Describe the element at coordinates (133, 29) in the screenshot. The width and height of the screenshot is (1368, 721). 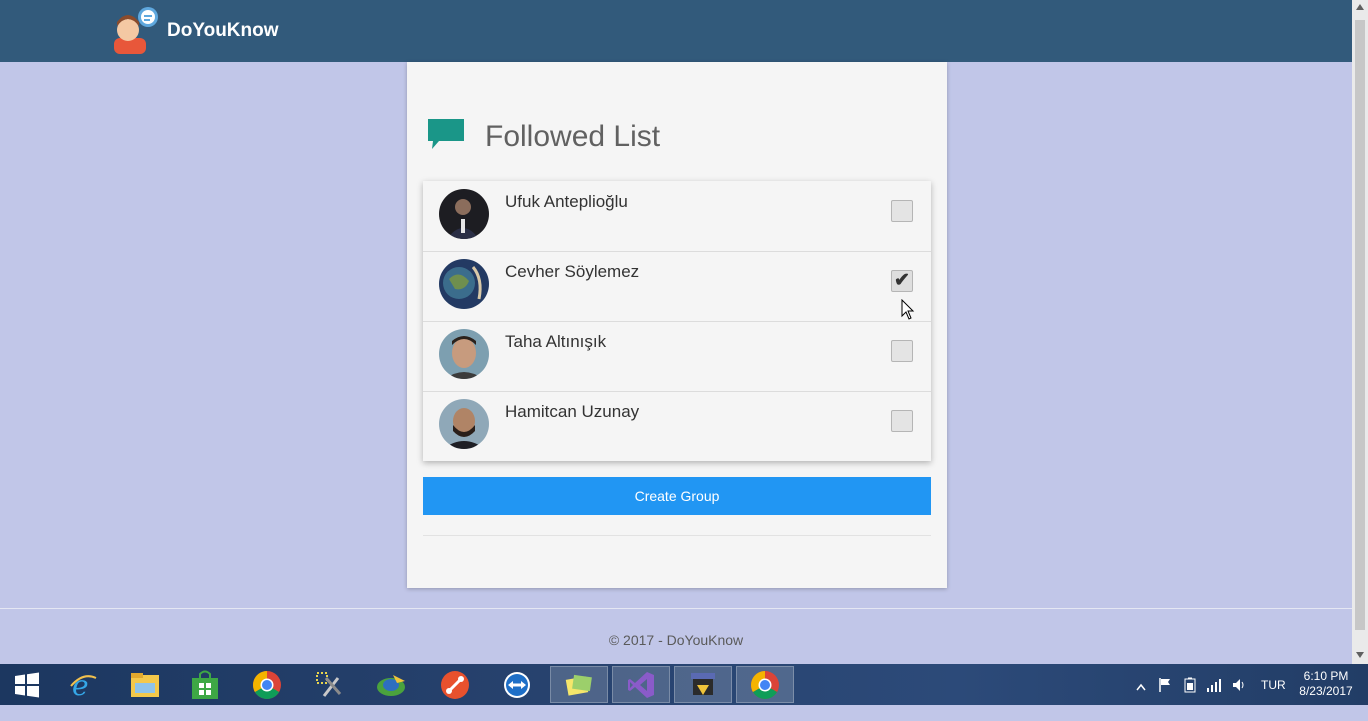
I see `app-logo-icon` at that location.